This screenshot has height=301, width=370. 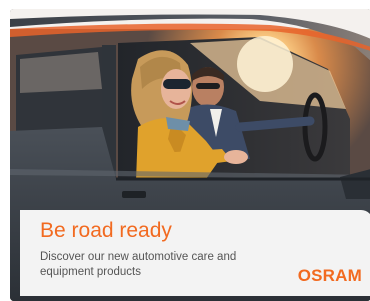 What do you see at coordinates (106, 230) in the screenshot?
I see `ad-headline: Be road ready` at bounding box center [106, 230].